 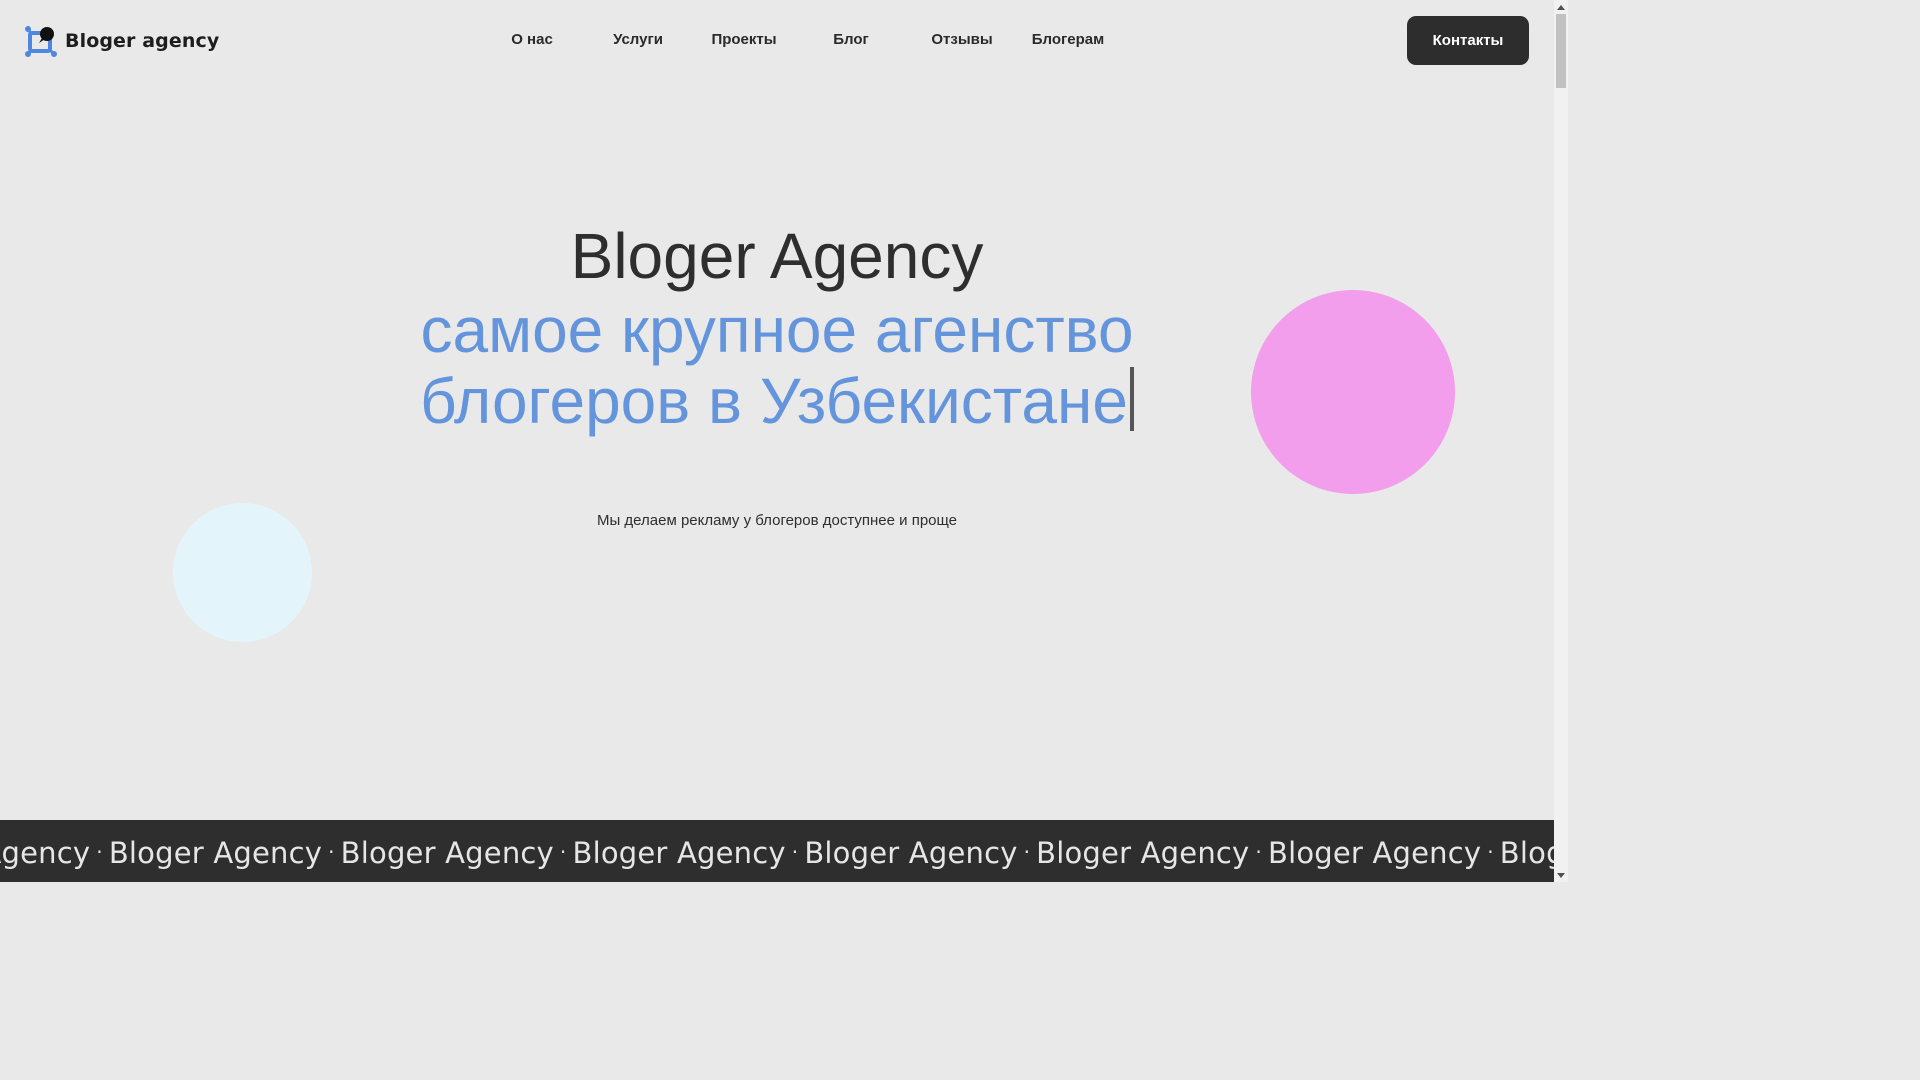 What do you see at coordinates (851, 40) in the screenshot?
I see `nav-item-blog: Блог` at bounding box center [851, 40].